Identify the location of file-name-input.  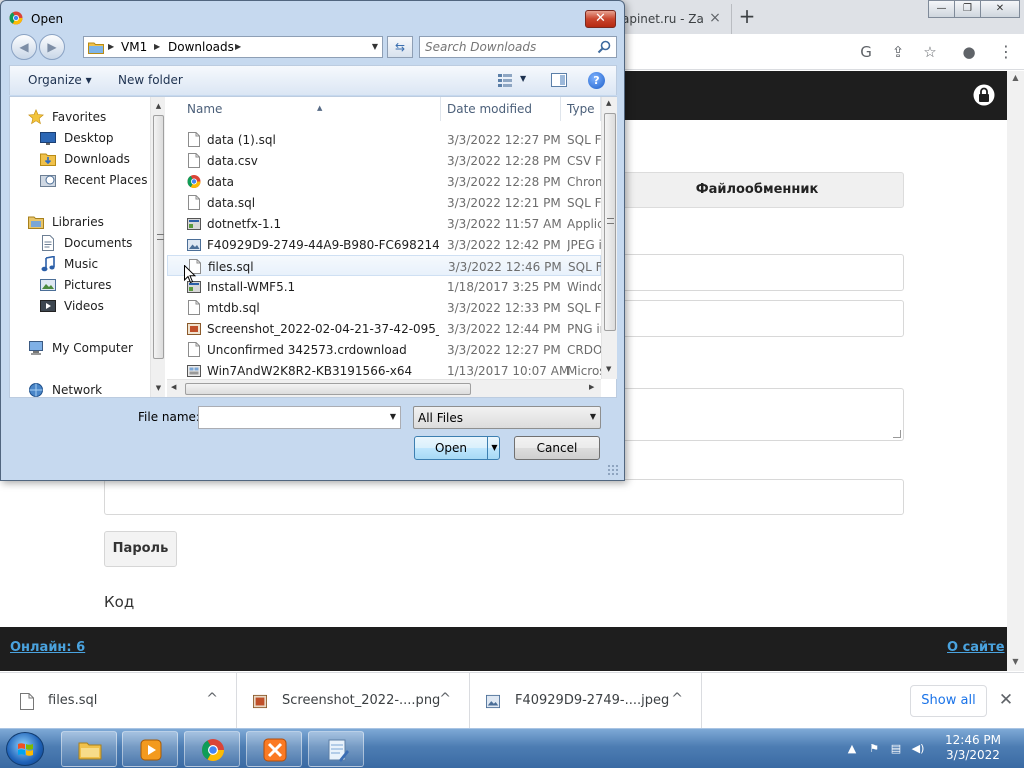
(291, 417).